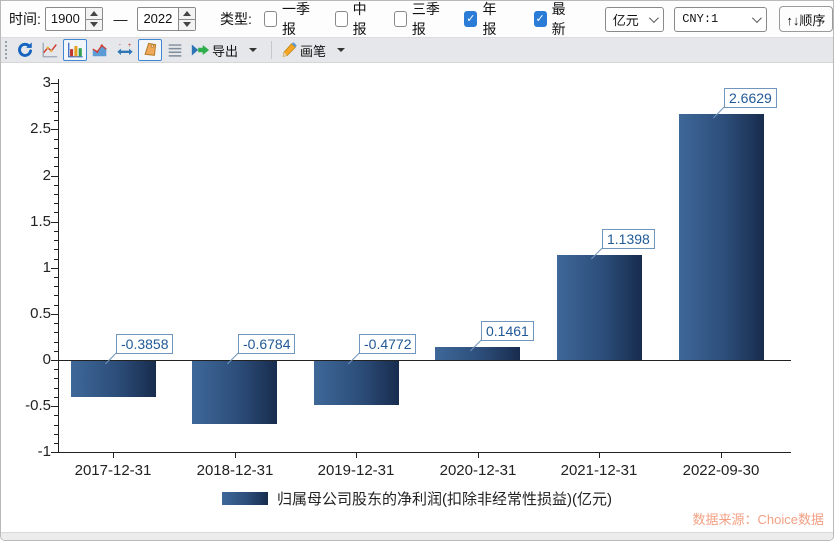 The image size is (834, 541). What do you see at coordinates (478, 470) in the screenshot?
I see `x-axis-label: 2020-12-31` at bounding box center [478, 470].